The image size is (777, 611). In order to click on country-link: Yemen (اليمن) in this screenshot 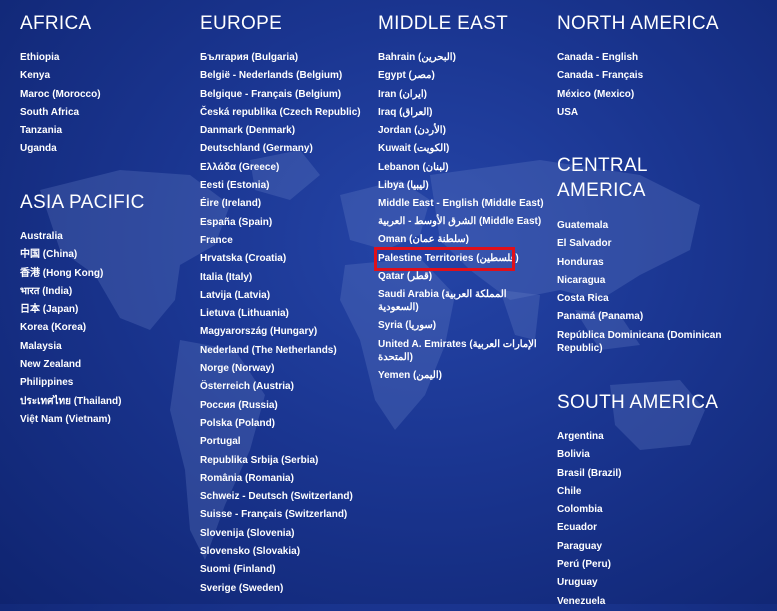, I will do `click(463, 376)`.